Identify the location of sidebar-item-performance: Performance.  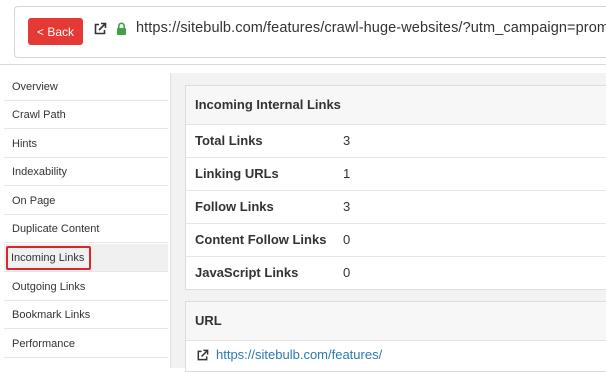
(86, 344).